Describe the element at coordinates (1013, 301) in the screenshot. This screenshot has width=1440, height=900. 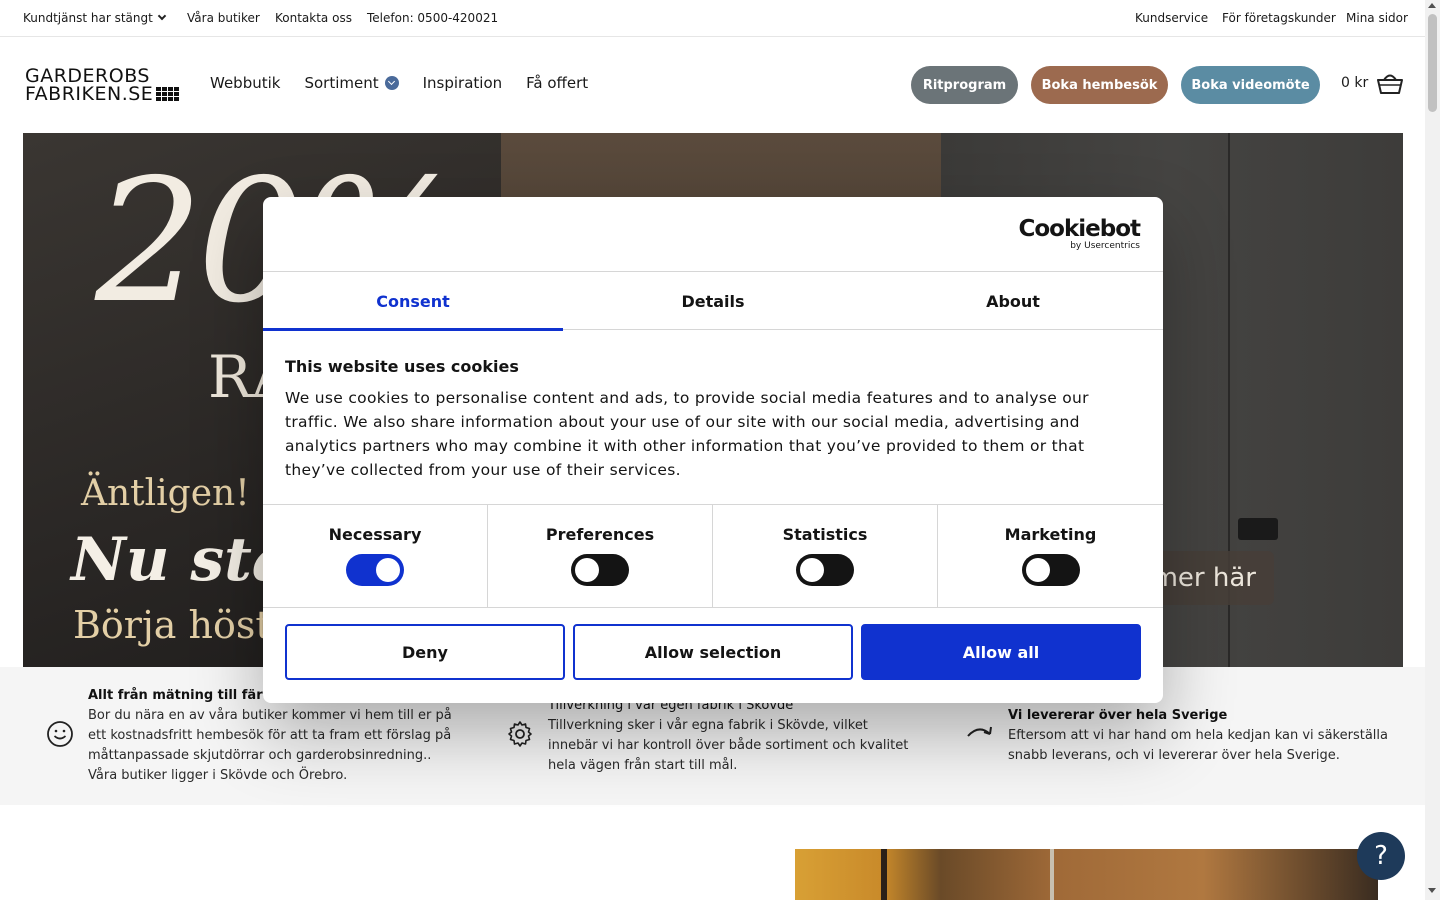
I see `tab-about: About` at that location.